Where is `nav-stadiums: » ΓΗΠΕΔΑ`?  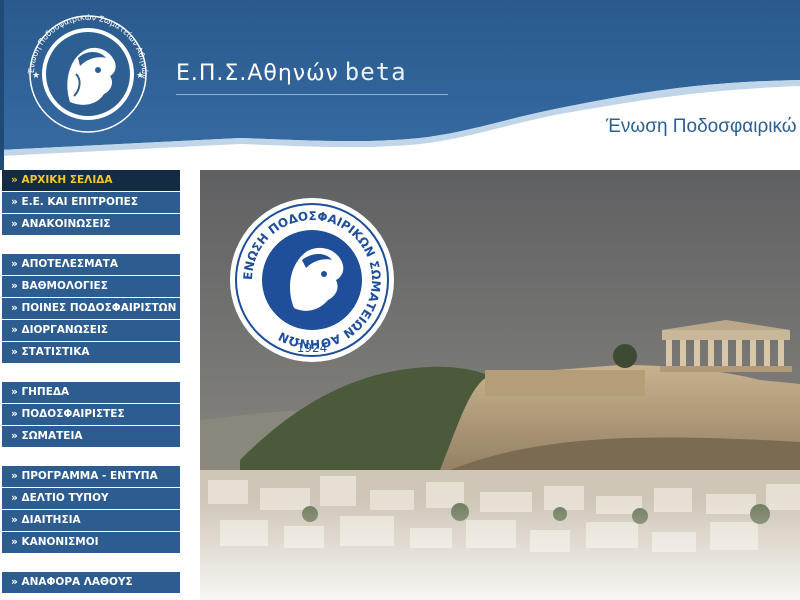
nav-stadiums: » ΓΗΠΕΔΑ is located at coordinates (91, 392).